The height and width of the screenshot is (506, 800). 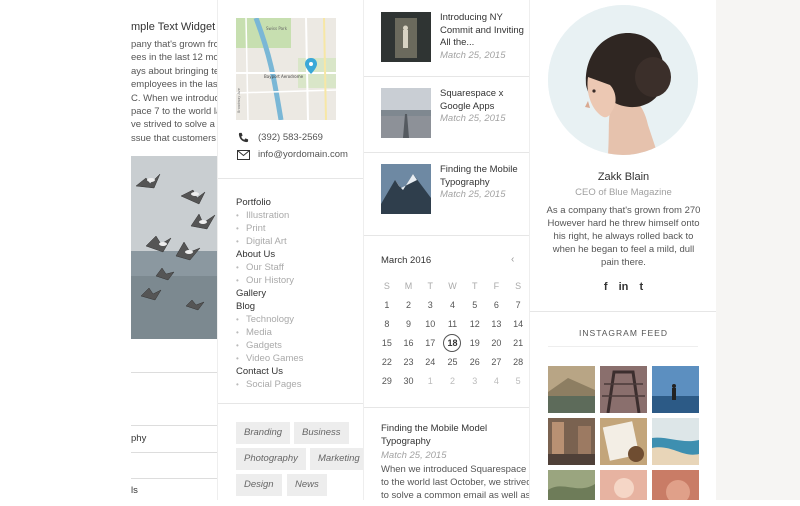 I want to click on calendar-day: 16, so click(x=409, y=342).